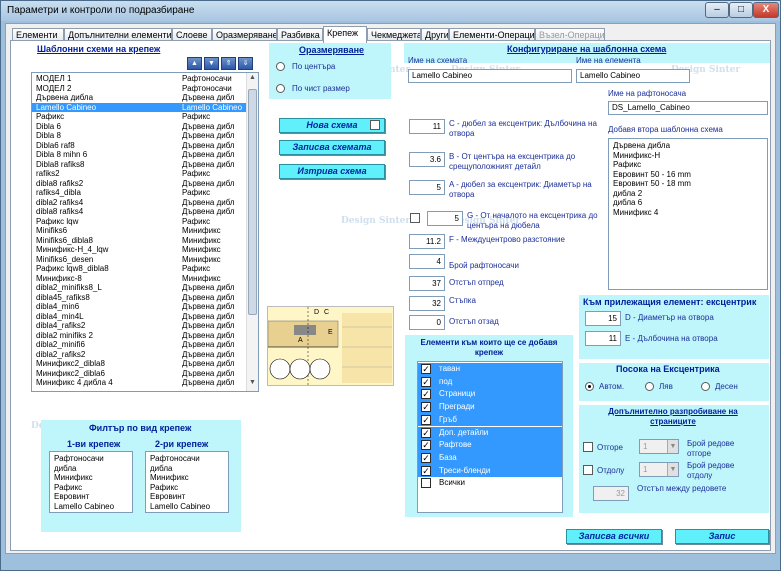 The height and width of the screenshot is (571, 781). Describe the element at coordinates (139, 279) in the screenshot. I see `scheme-row: Минификс-8 Минификс` at that location.